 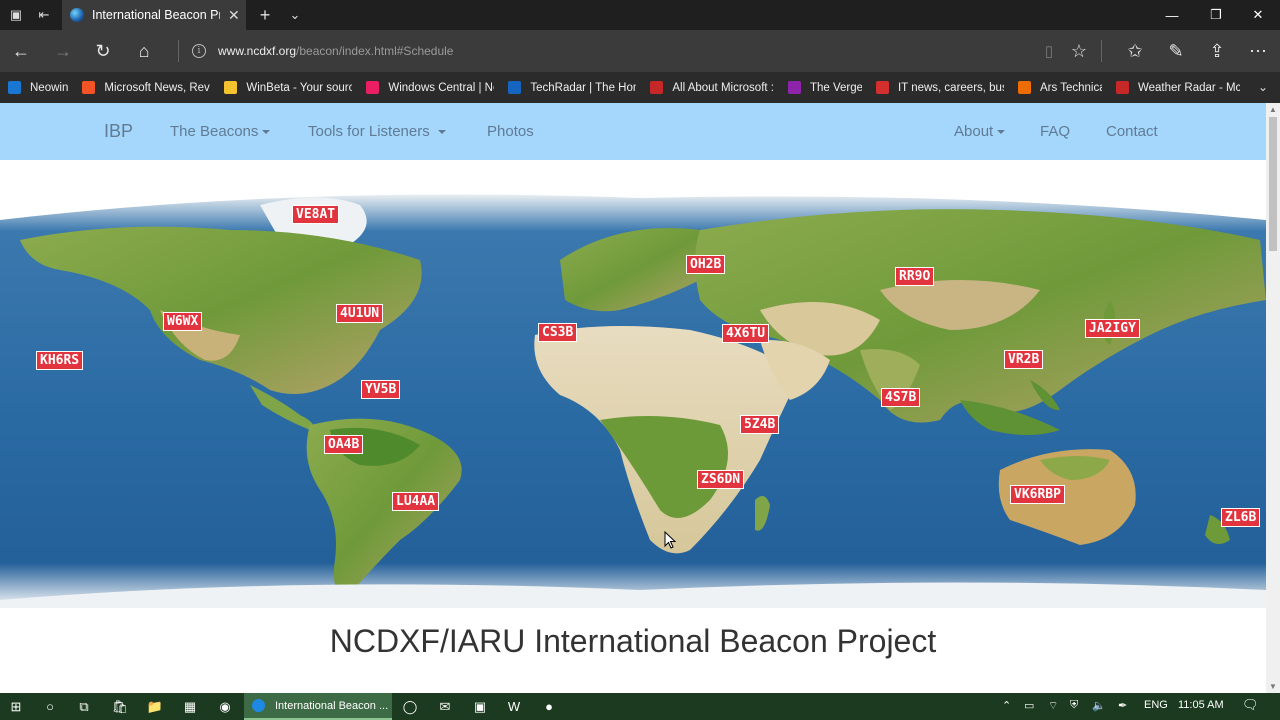 What do you see at coordinates (1079, 51) in the screenshot?
I see `favorite-star-icon: ☆` at bounding box center [1079, 51].